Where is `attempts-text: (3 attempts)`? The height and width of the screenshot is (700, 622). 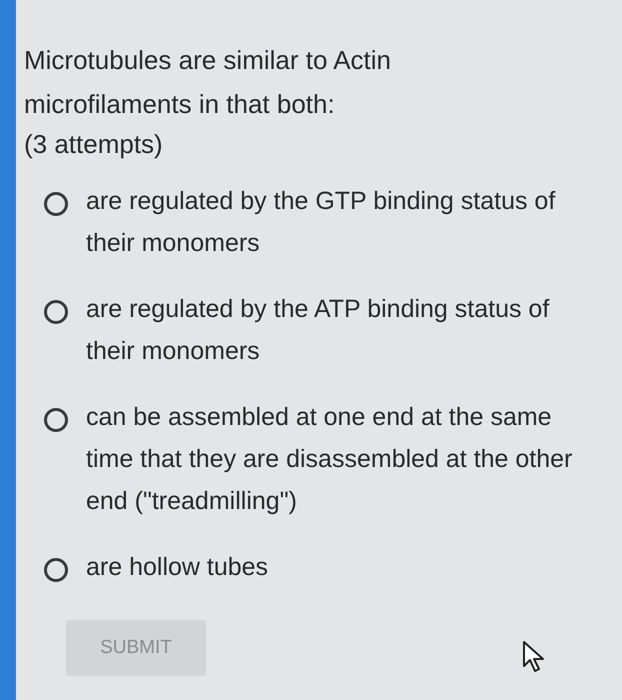
attempts-text: (3 attempts) is located at coordinates (94, 144).